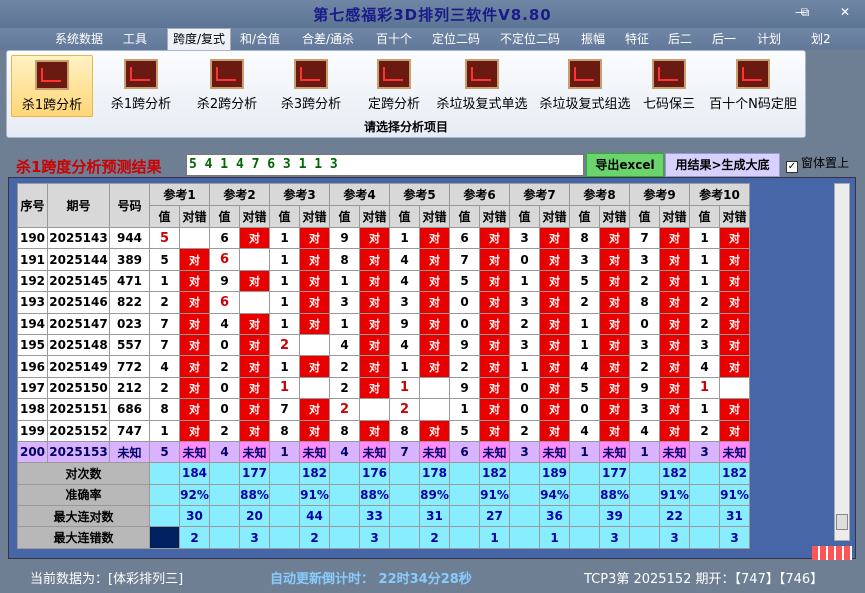 The image size is (865, 593). What do you see at coordinates (585, 86) in the screenshot?
I see `ribbon-button: 杀垃圾复式组选` at bounding box center [585, 86].